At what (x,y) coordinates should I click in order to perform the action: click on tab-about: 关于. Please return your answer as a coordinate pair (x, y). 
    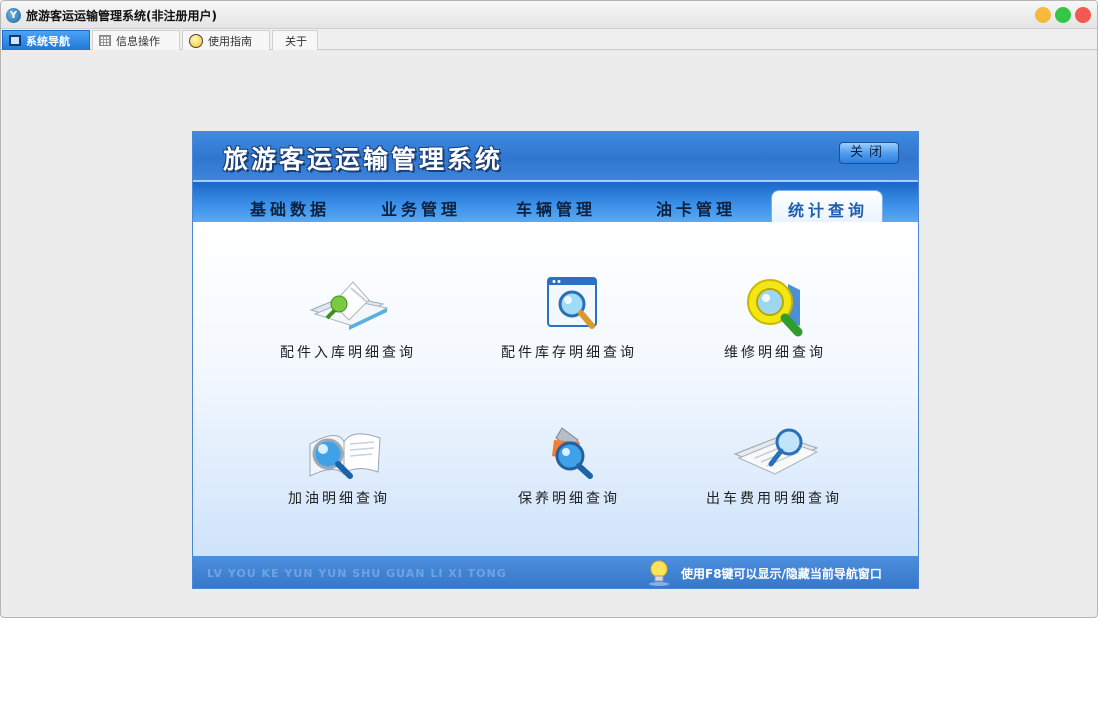
    Looking at the image, I should click on (295, 40).